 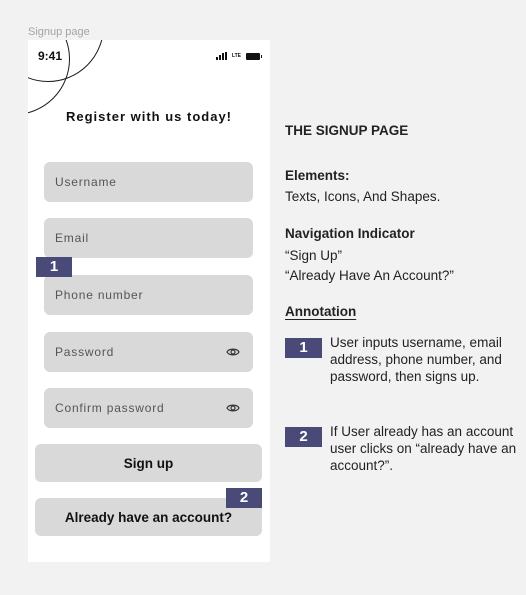 What do you see at coordinates (321, 311) in the screenshot?
I see `annotation-title: Annotation` at bounding box center [321, 311].